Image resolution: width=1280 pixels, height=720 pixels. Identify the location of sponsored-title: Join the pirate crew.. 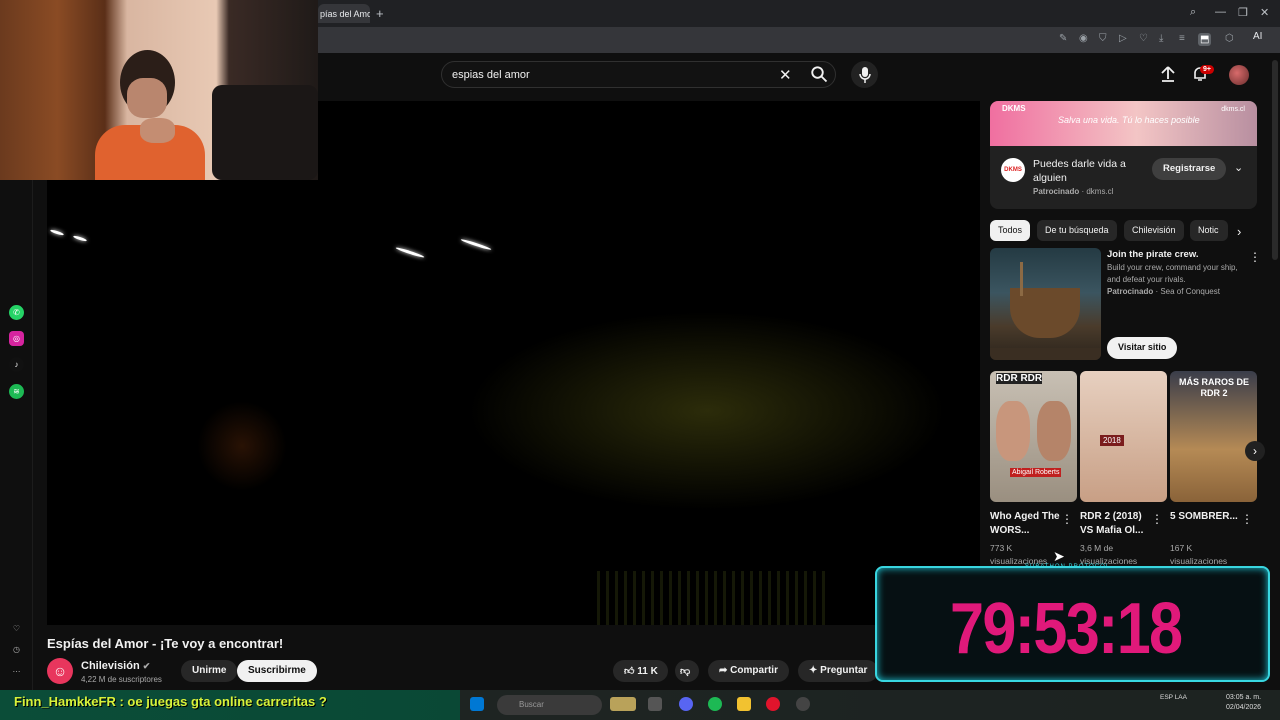
(1153, 254).